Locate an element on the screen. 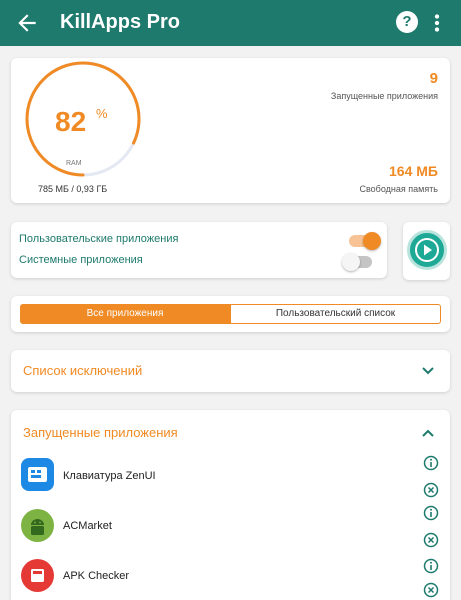 The height and width of the screenshot is (600, 461). running-label: Запущенные приложения is located at coordinates (384, 96).